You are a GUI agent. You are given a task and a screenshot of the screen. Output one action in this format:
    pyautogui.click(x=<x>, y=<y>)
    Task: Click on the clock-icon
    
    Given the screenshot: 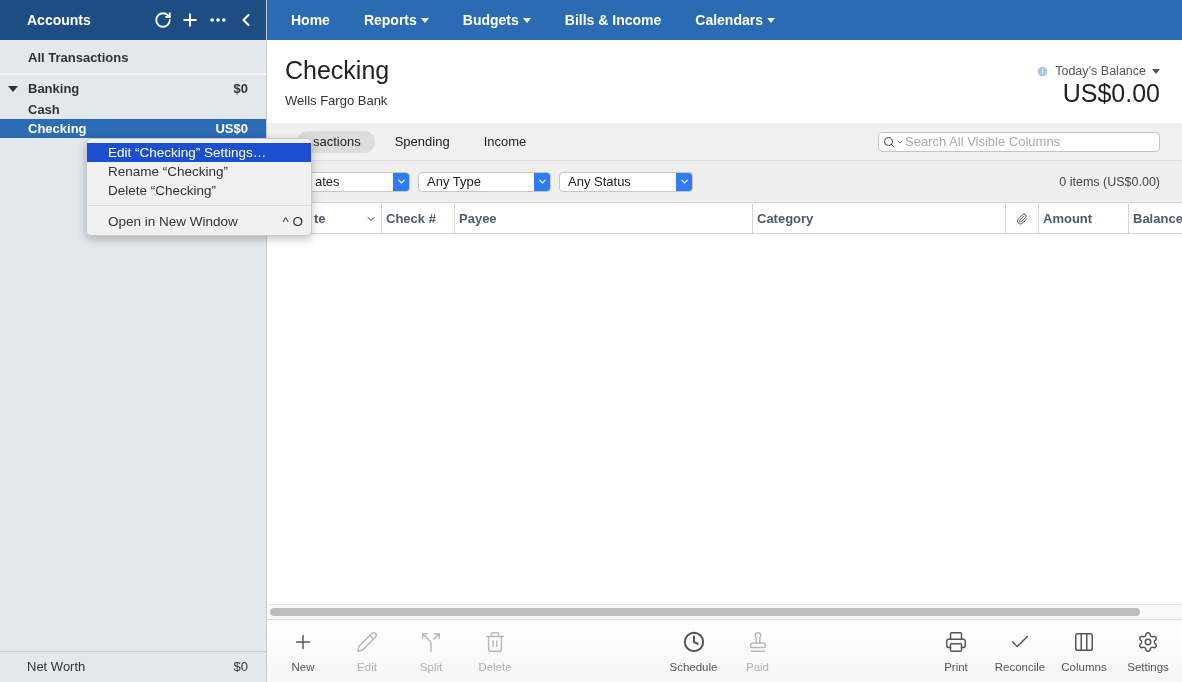 What is the action you would take?
    pyautogui.click(x=693, y=642)
    